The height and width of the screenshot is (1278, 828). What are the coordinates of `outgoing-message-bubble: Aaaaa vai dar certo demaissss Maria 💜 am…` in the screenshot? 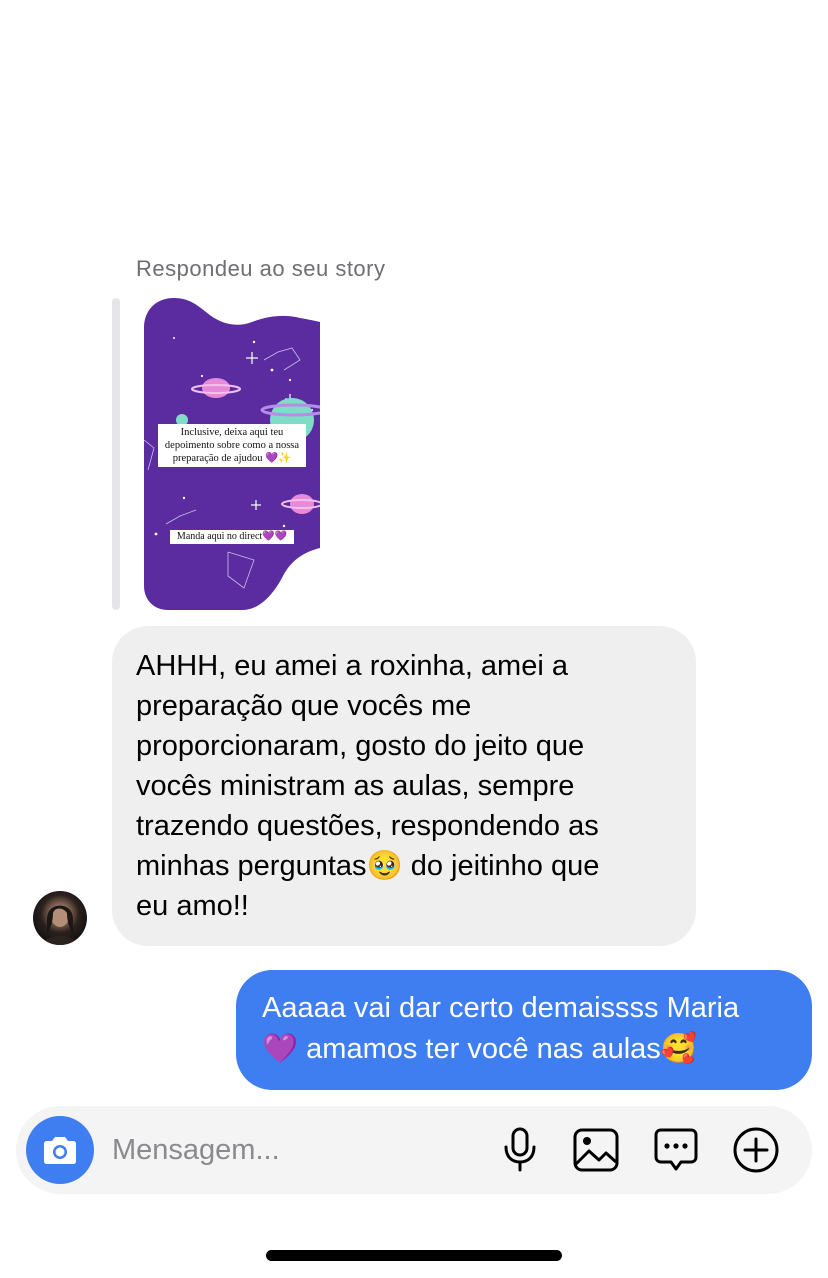 It's located at (524, 1030).